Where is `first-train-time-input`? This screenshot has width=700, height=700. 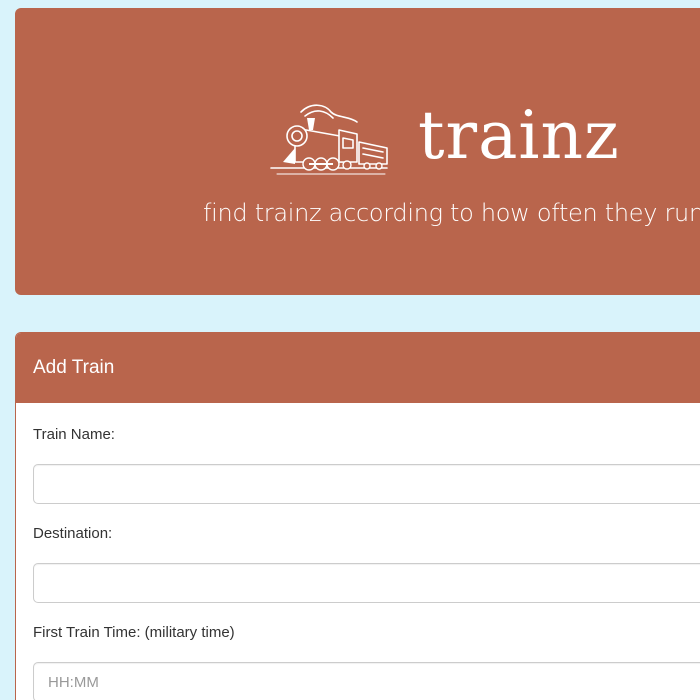 first-train-time-input is located at coordinates (366, 681).